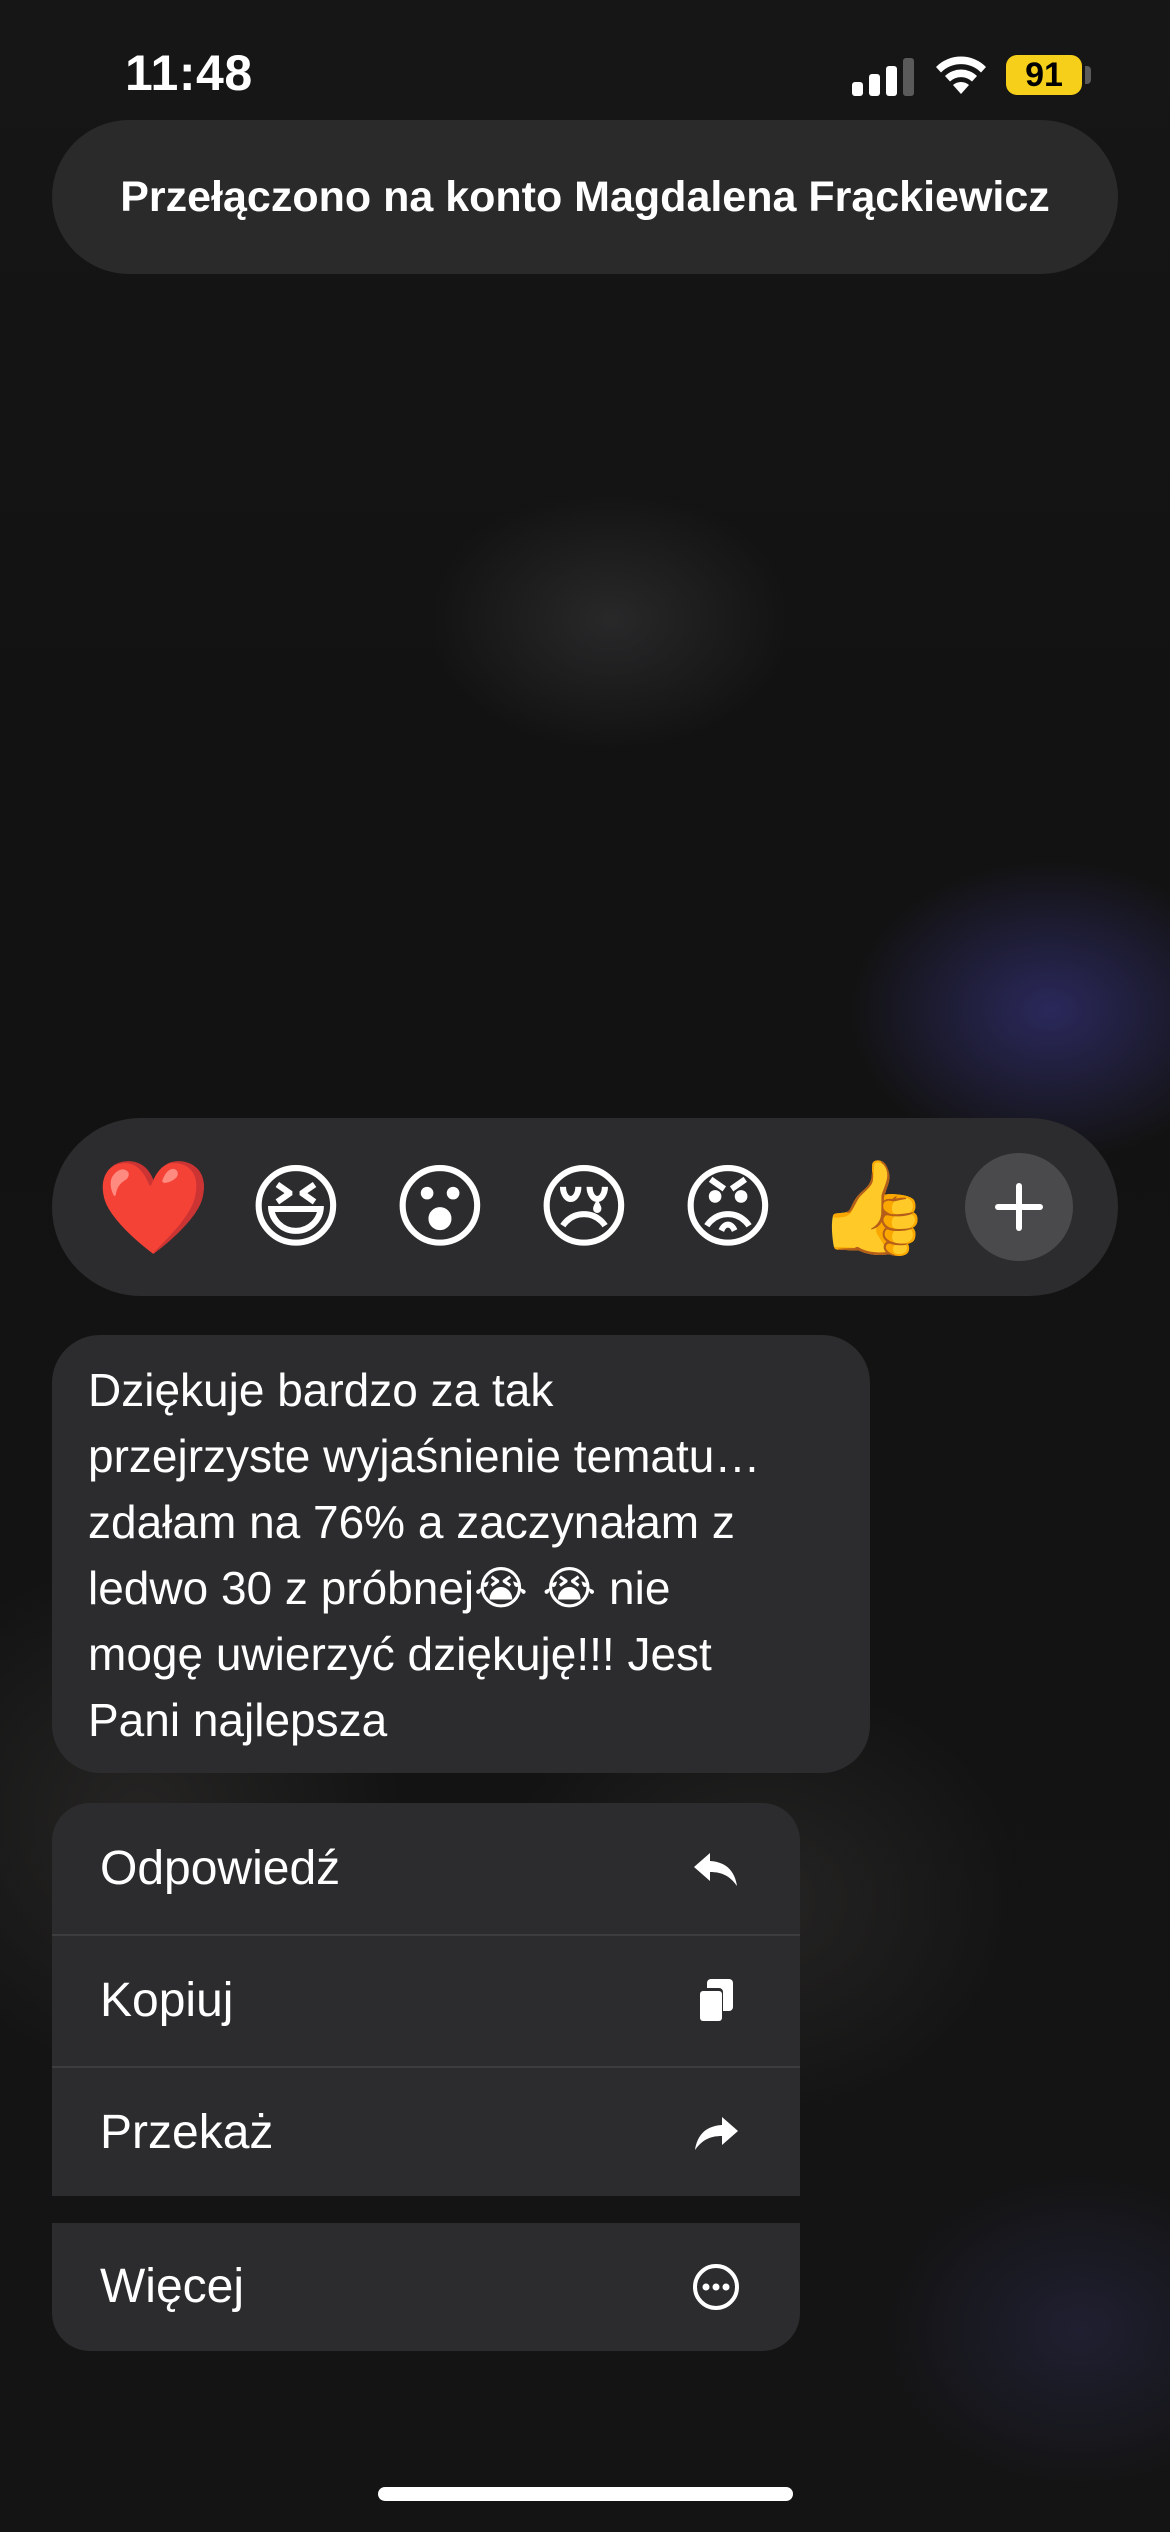 The image size is (1170, 2532). Describe the element at coordinates (296, 1208) in the screenshot. I see `reaction-laughing-button: 😆` at that location.